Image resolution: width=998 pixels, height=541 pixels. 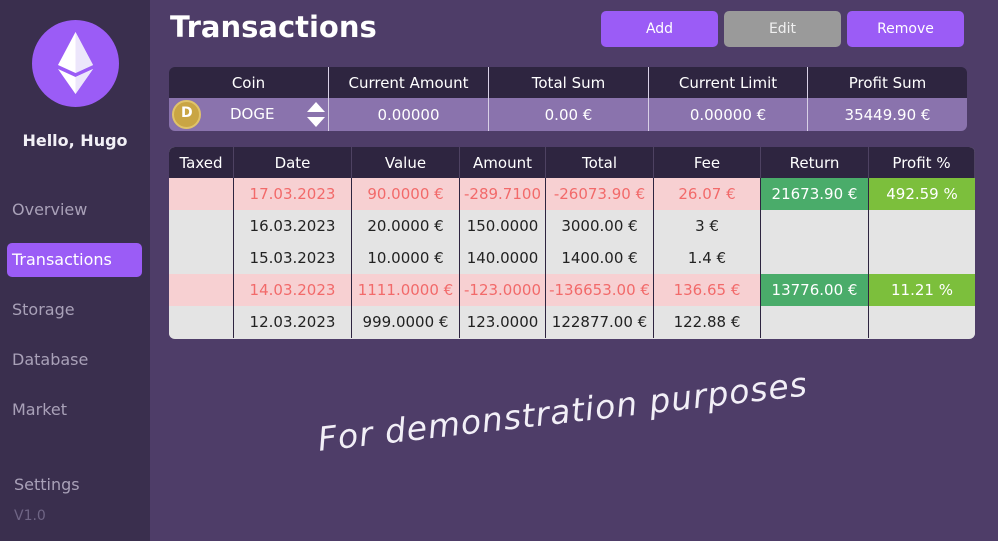 I want to click on total-cell: -136653.00 €, so click(x=600, y=290).